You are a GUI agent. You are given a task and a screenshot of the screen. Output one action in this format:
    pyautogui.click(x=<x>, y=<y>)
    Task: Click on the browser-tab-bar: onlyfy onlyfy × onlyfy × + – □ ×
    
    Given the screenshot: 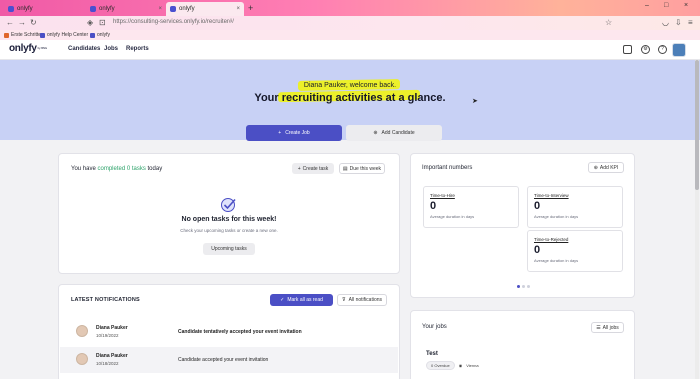 What is the action you would take?
    pyautogui.click(x=350, y=8)
    